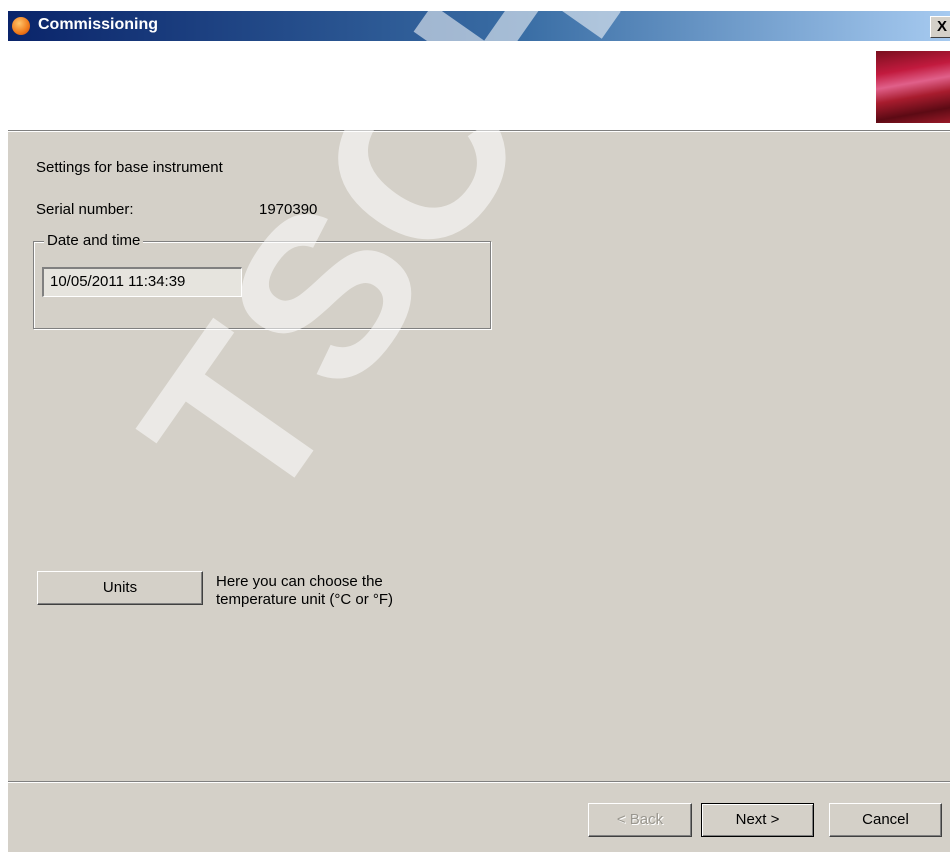 Image resolution: width=950 pixels, height=852 pixels. Describe the element at coordinates (85, 209) in the screenshot. I see `serial-number-label: Serial number:` at that location.